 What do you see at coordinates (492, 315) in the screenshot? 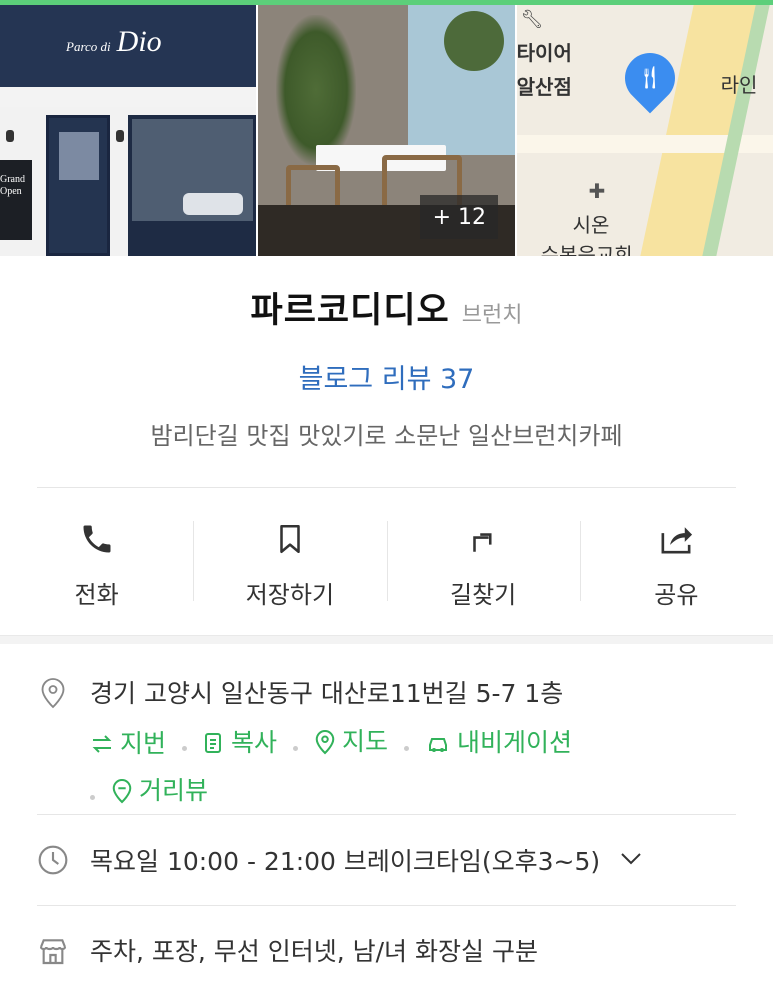
I see `place-category: 브런치` at bounding box center [492, 315].